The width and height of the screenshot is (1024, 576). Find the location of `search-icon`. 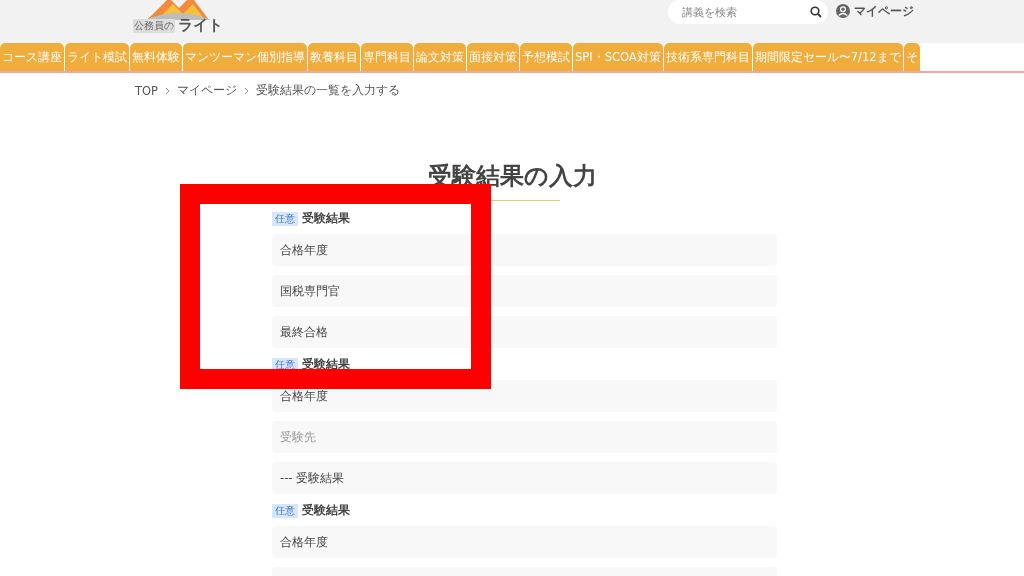

search-icon is located at coordinates (816, 12).